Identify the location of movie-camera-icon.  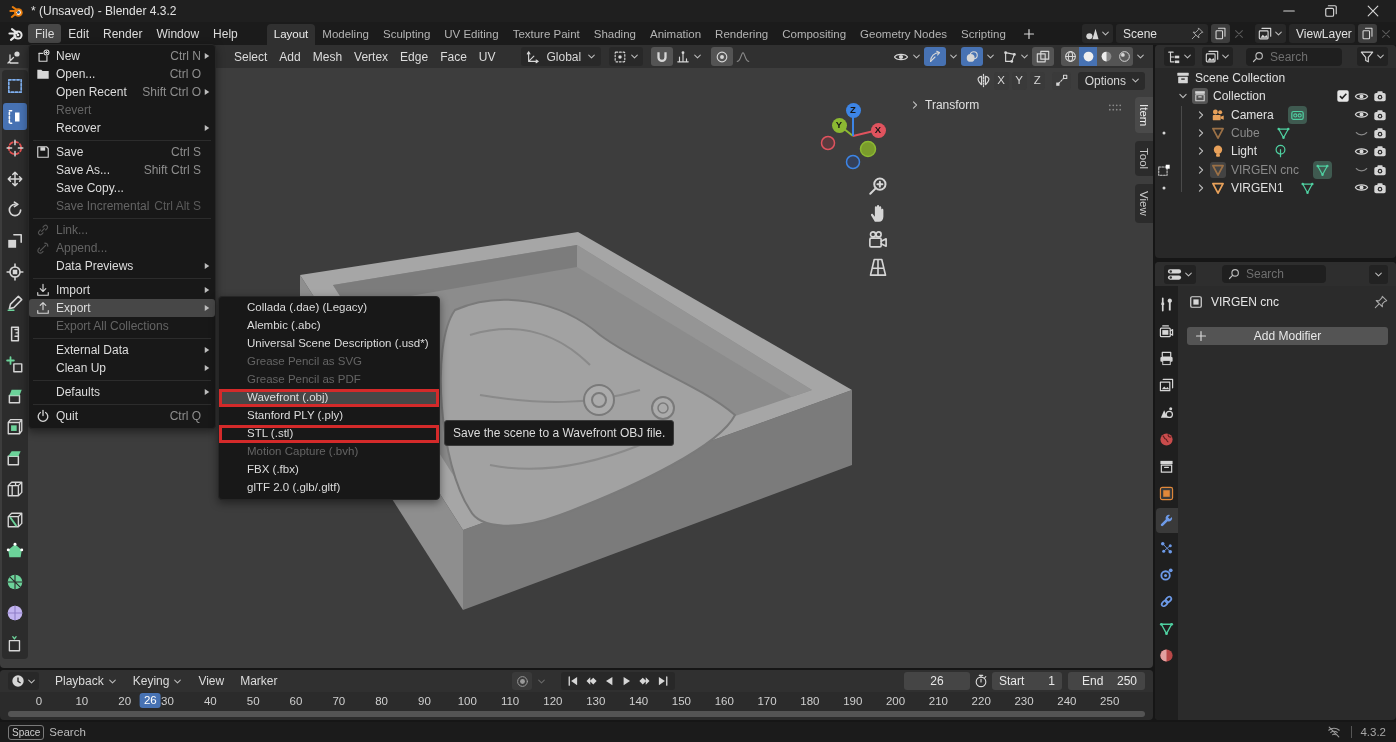
(878, 240).